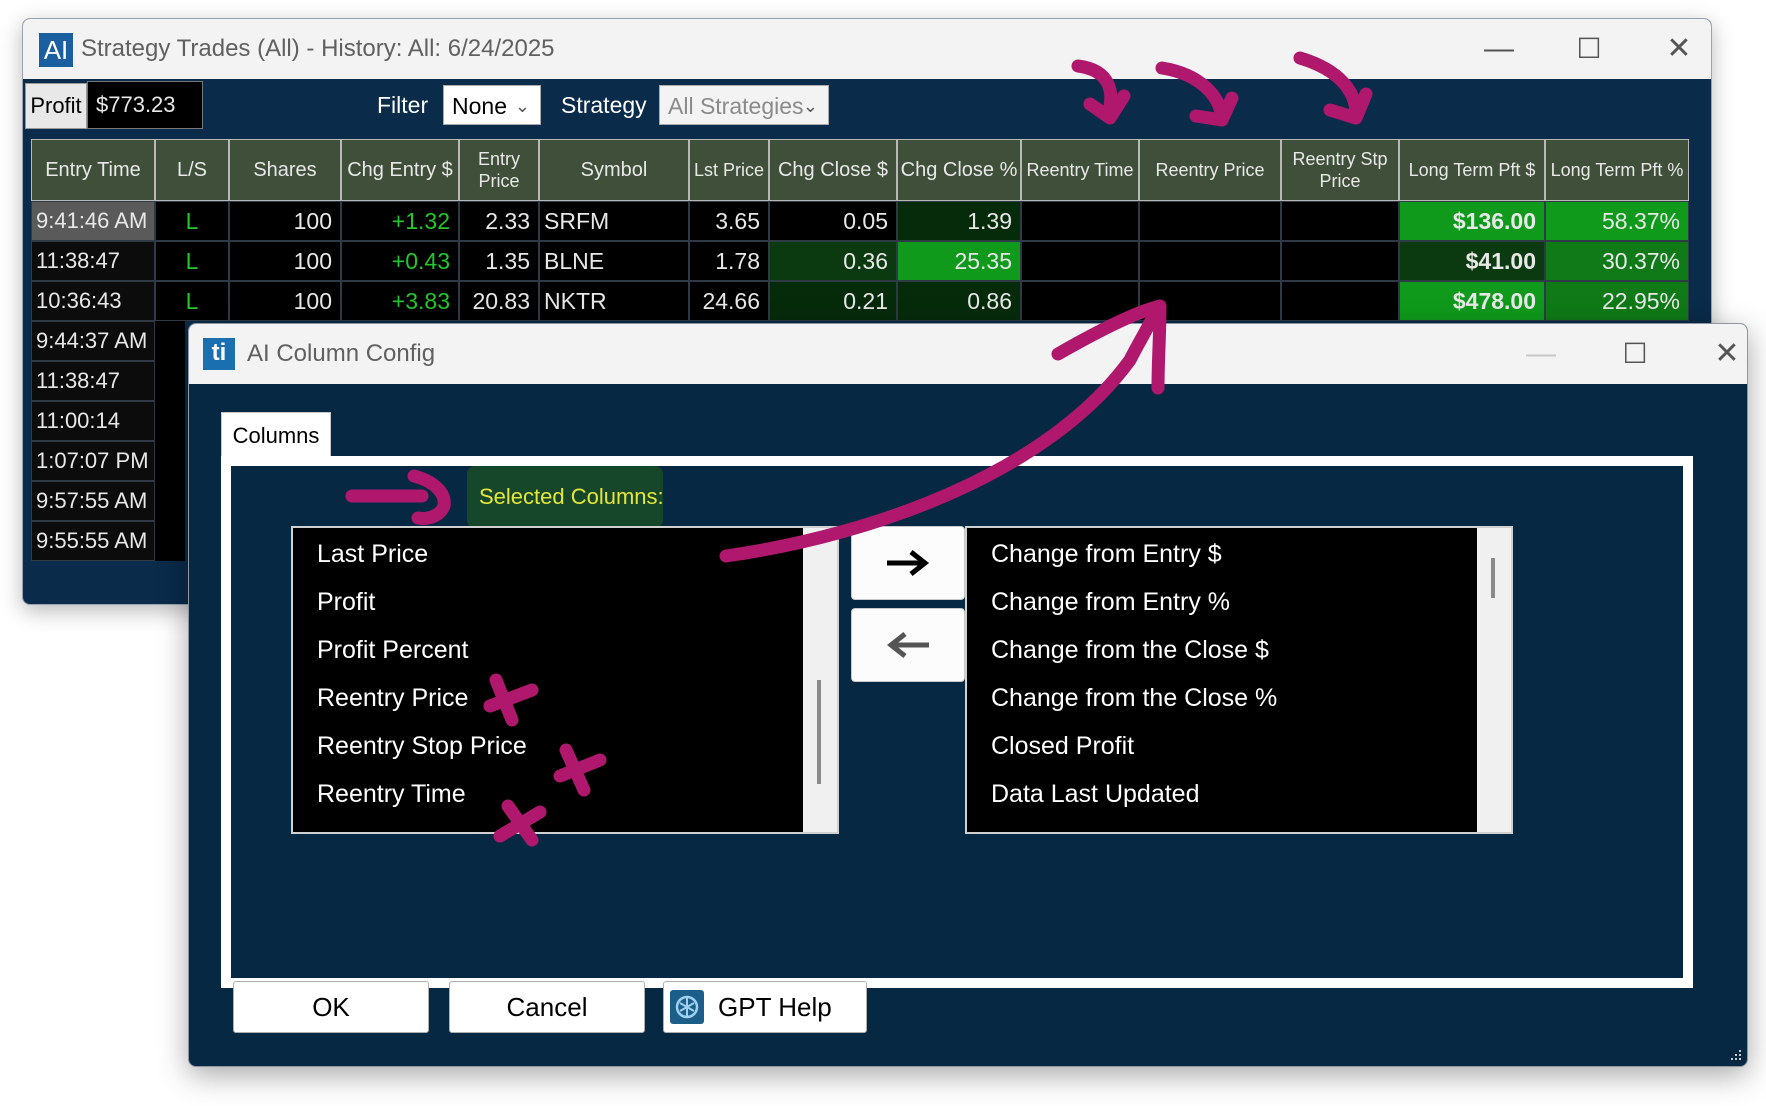 This screenshot has width=1766, height=1106. I want to click on annotation-arrow-curve, so click(941, 433).